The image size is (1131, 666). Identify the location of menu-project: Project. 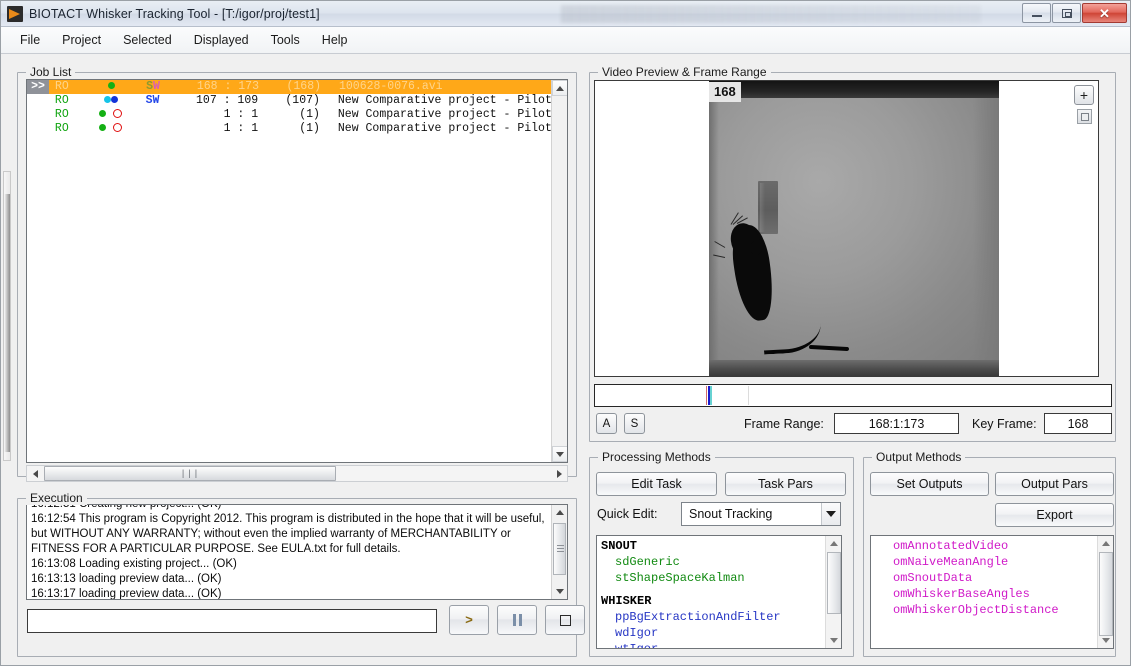
(81, 40).